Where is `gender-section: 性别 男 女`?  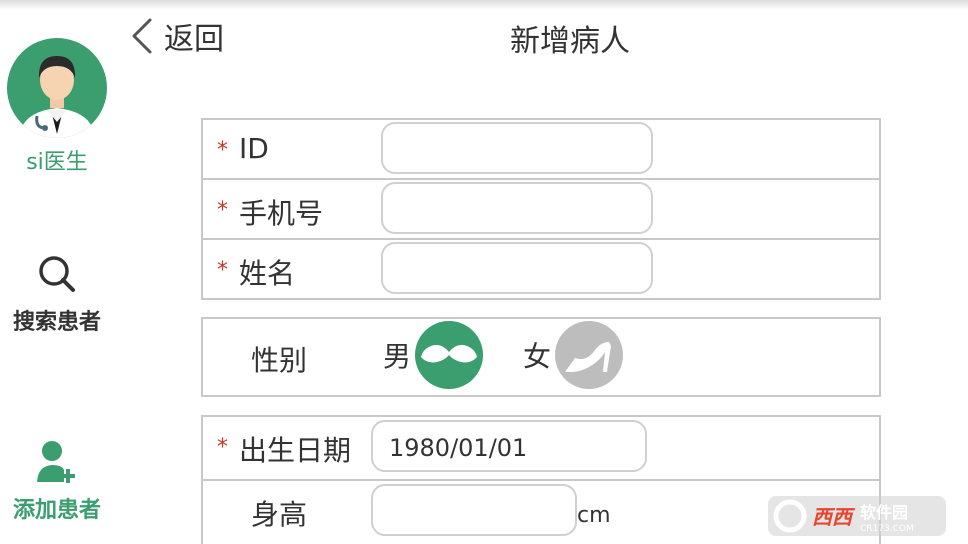
gender-section: 性别 男 女 is located at coordinates (541, 357).